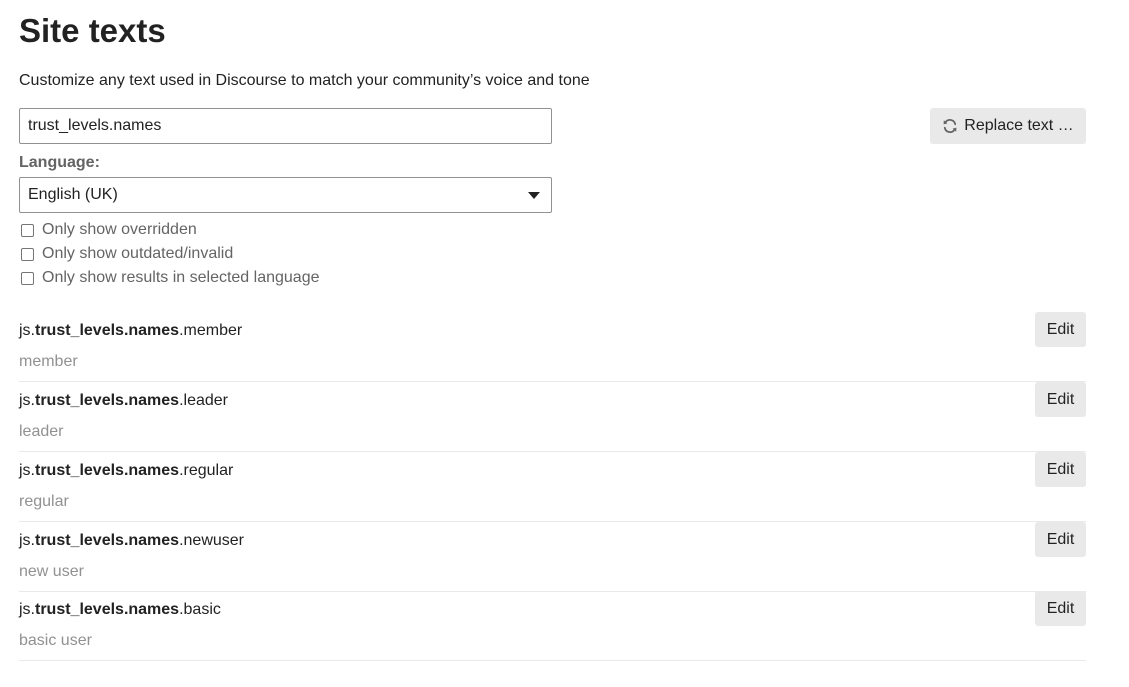 The image size is (1129, 687). Describe the element at coordinates (55, 640) in the screenshot. I see `result-value: basic user` at that location.